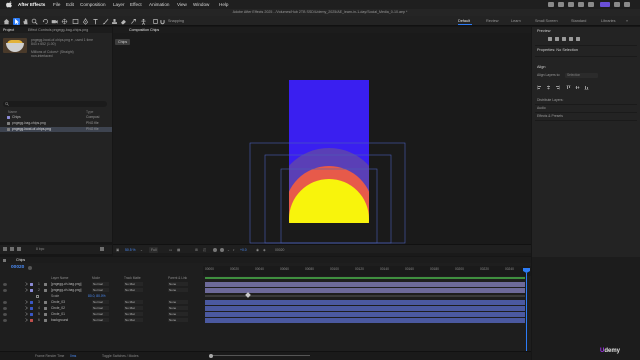 This screenshot has height=360, width=640. Describe the element at coordinates (581, 75) in the screenshot. I see `align-target-select: Selection` at that location.